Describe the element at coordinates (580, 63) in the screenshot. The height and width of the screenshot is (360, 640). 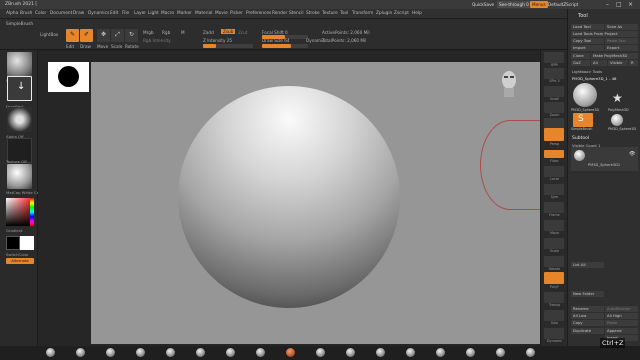
I see `goz-button: GoZ` at that location.